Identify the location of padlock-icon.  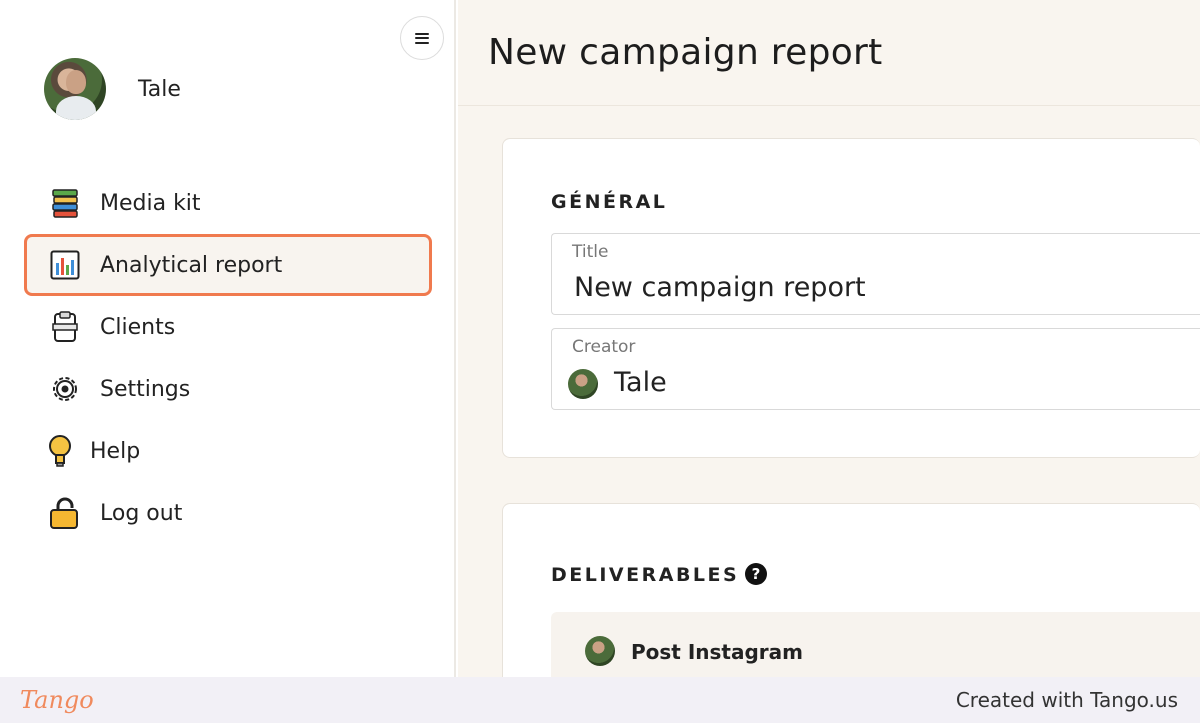
(65, 513).